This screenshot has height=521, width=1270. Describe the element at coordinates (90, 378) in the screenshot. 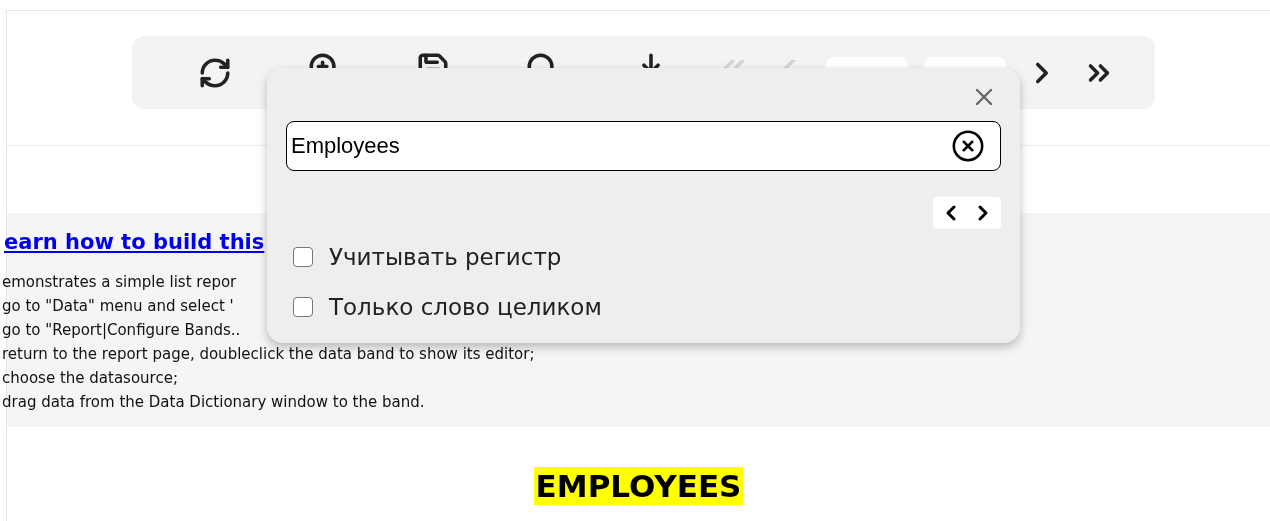

I see `description-line: choose the datasource;` at that location.